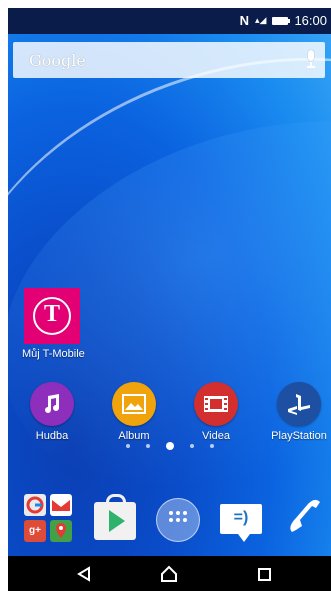 The image size is (331, 591). I want to click on dock-play-store, so click(116, 518).